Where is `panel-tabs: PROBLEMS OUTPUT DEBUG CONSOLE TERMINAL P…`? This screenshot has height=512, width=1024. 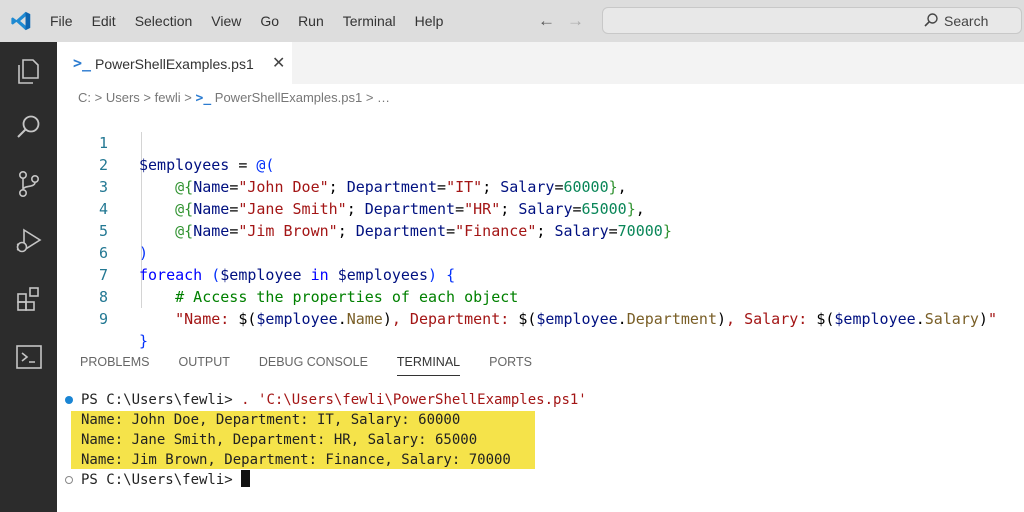
panel-tabs: PROBLEMS OUTPUT DEBUG CONSOLE TERMINAL P… is located at coordinates (320, 365).